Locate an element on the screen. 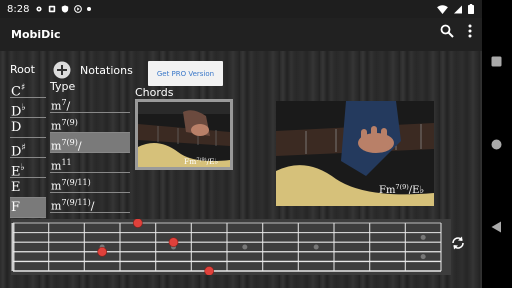  root-item: F is located at coordinates (28, 208).